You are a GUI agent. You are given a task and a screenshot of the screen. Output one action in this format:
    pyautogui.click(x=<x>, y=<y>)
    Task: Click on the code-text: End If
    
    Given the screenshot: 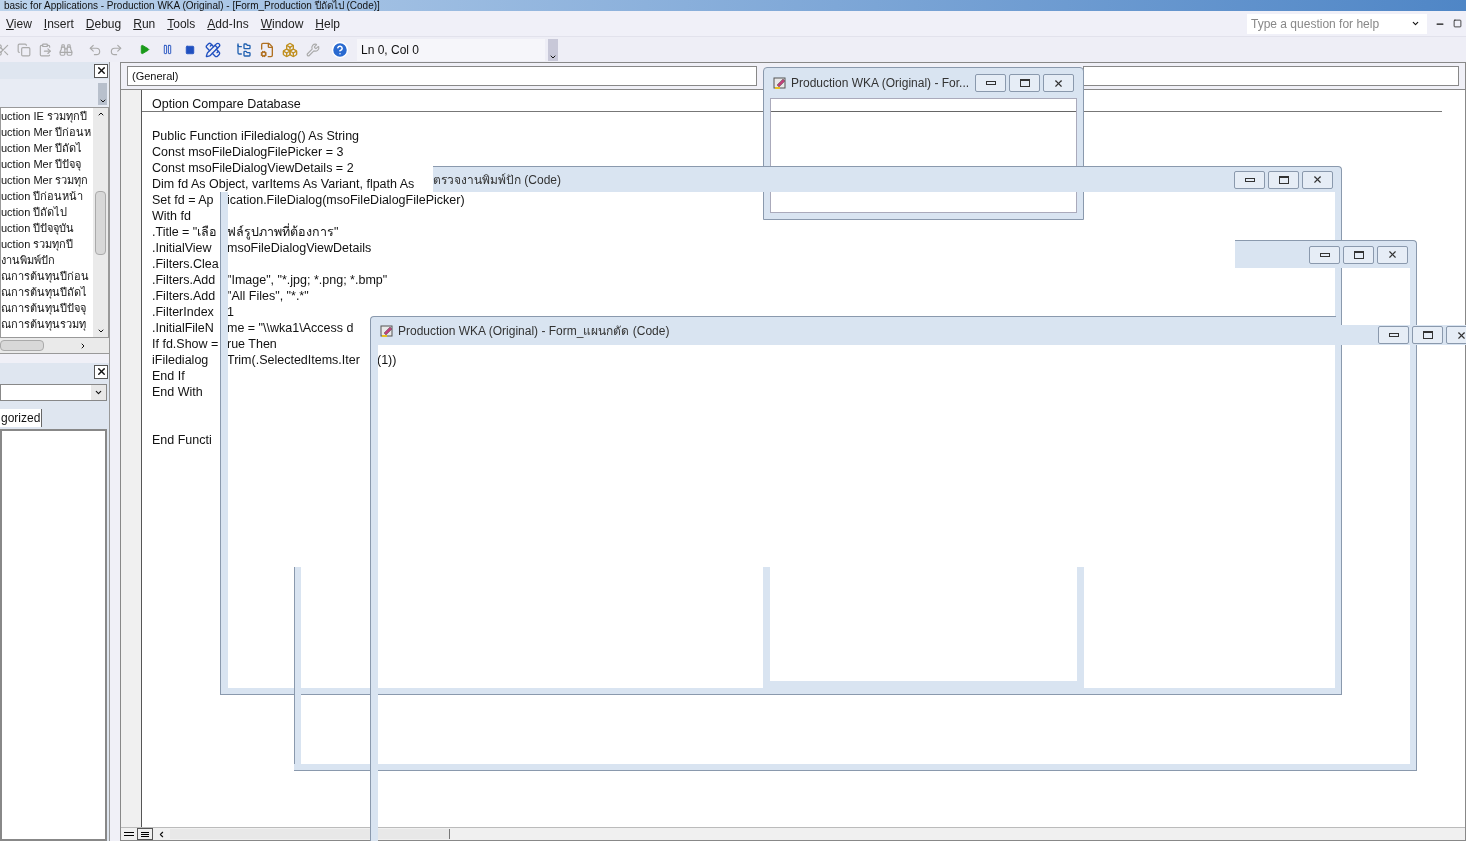 What is the action you would take?
    pyautogui.click(x=168, y=376)
    